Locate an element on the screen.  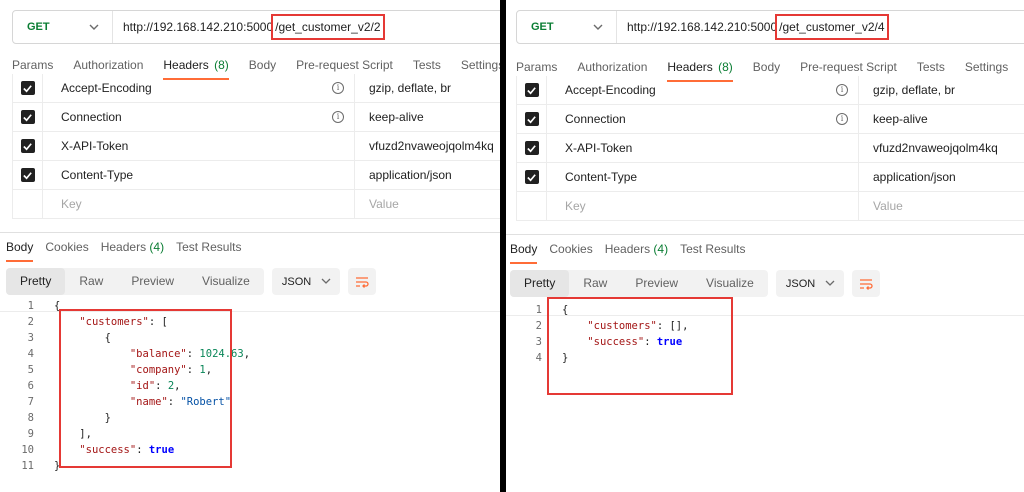
tab-label: Settings is located at coordinates (480, 65).